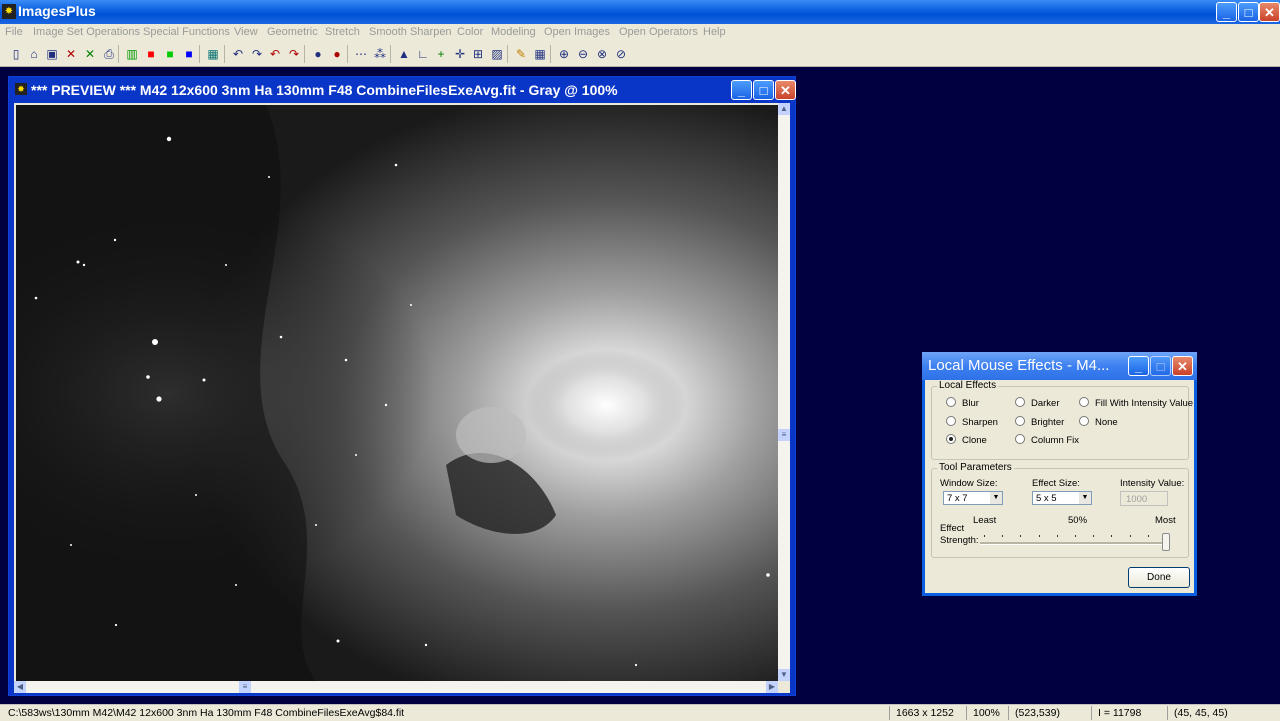  What do you see at coordinates (151, 54) in the screenshot?
I see `red-channel-icon: ■` at bounding box center [151, 54].